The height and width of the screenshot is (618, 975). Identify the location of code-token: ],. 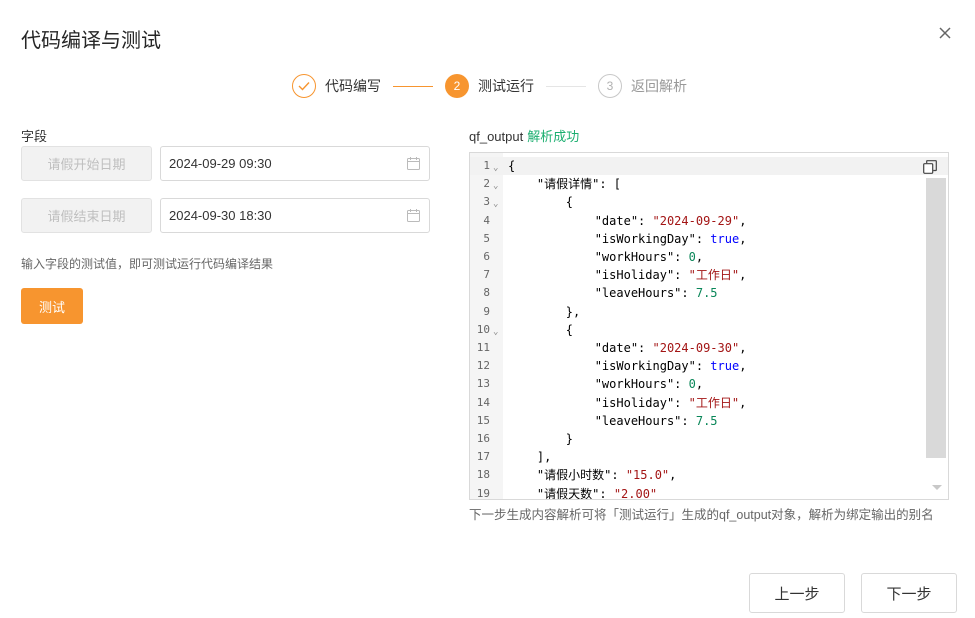
(544, 457).